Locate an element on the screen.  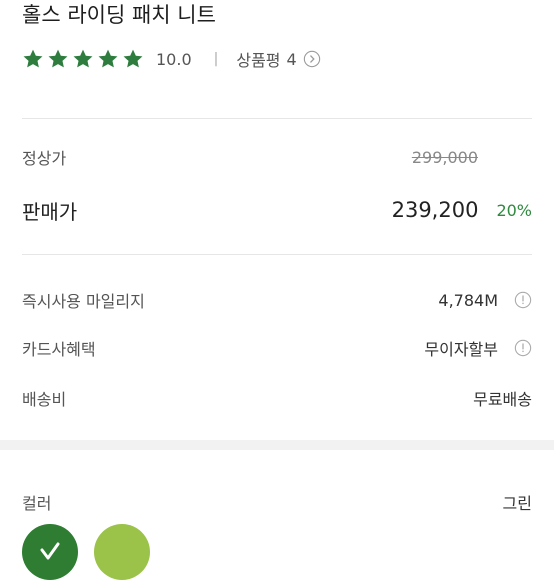
product-title: 홀스 라이딩 패치 니트 is located at coordinates (119, 15).